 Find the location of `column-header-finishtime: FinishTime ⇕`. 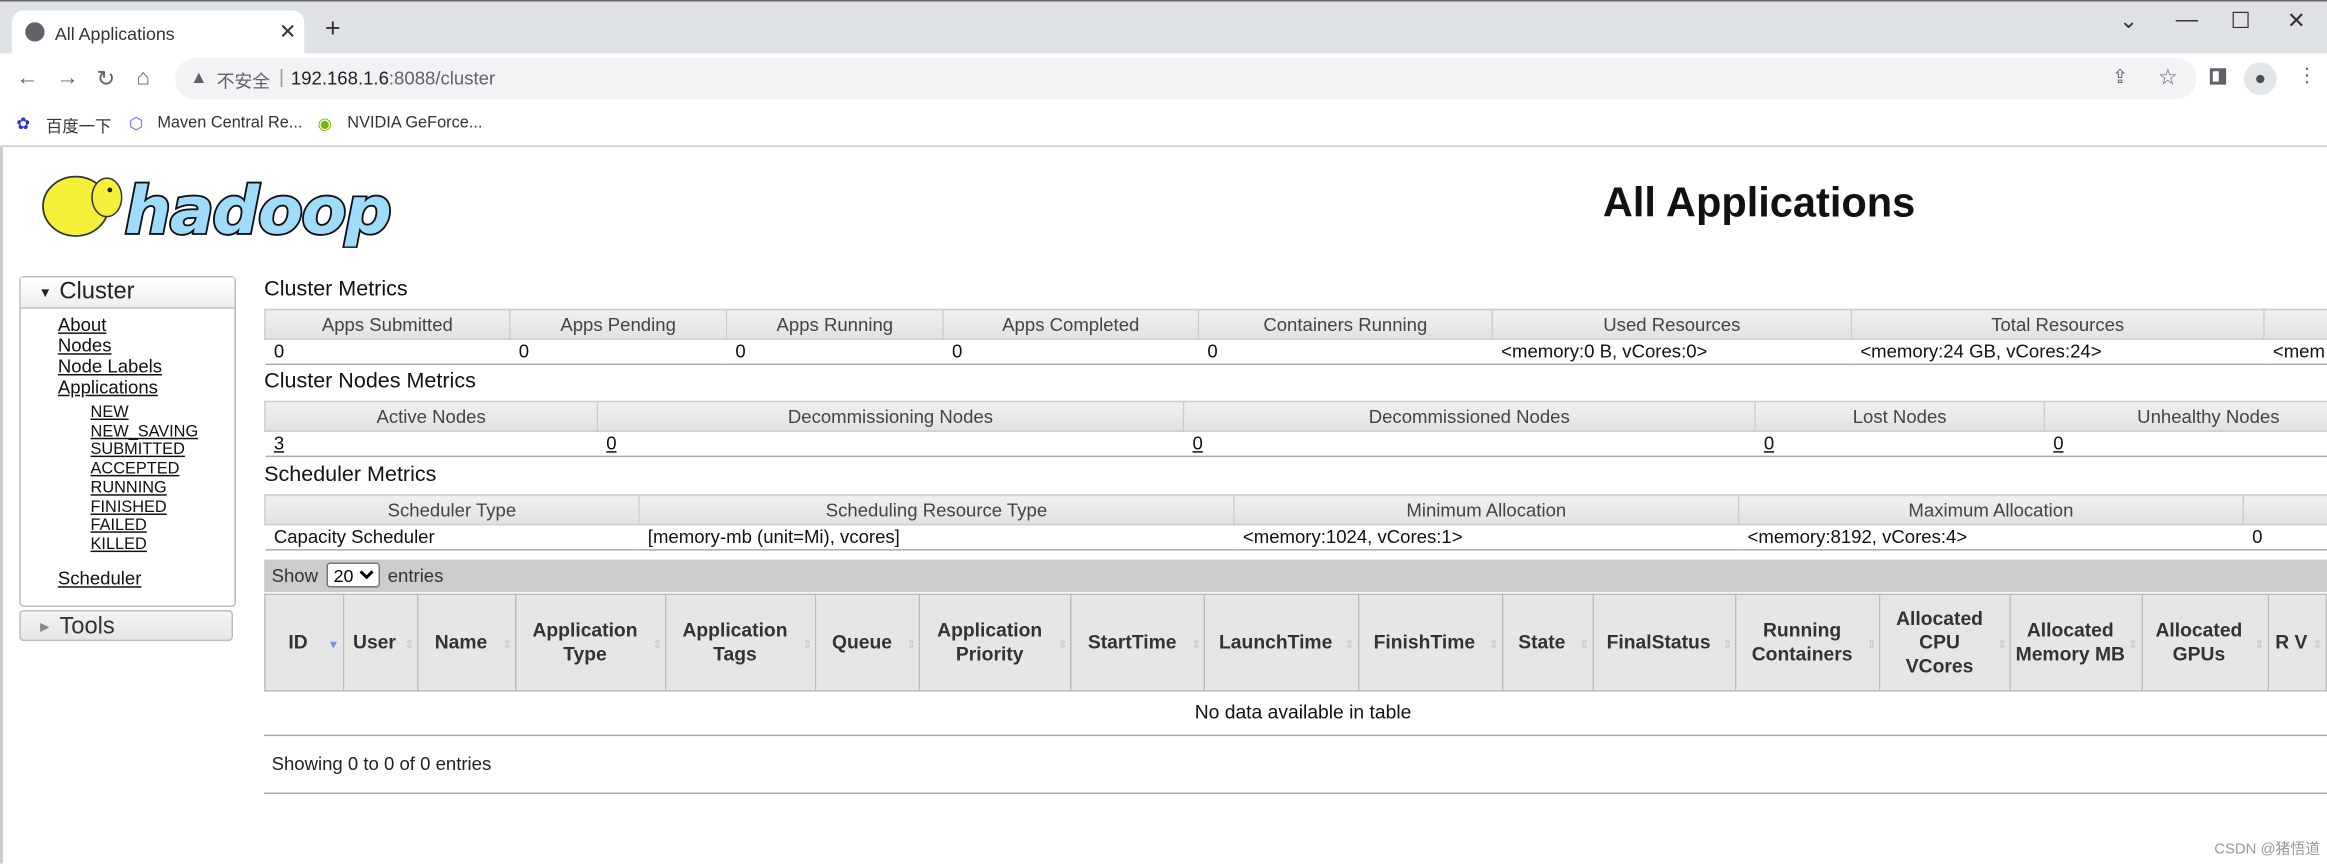

column-header-finishtime: FinishTime ⇕ is located at coordinates (1430, 642).